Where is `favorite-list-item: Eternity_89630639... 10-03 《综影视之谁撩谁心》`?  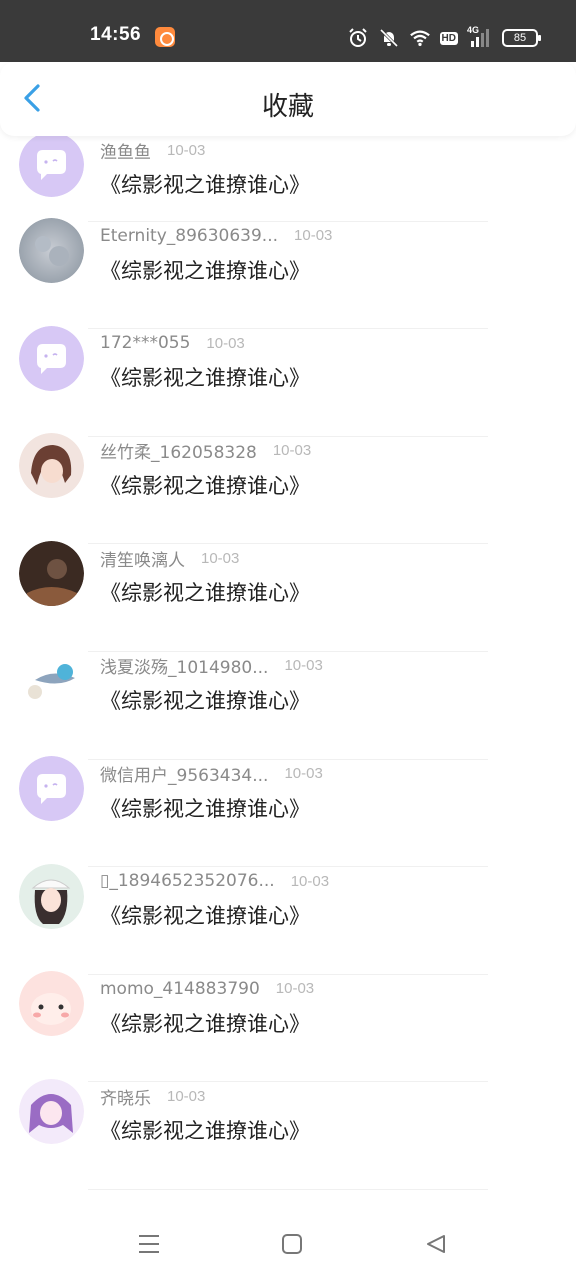
favorite-list-item: Eternity_89630639... 10-03 《综影视之谁撩谁心》 is located at coordinates (288, 274).